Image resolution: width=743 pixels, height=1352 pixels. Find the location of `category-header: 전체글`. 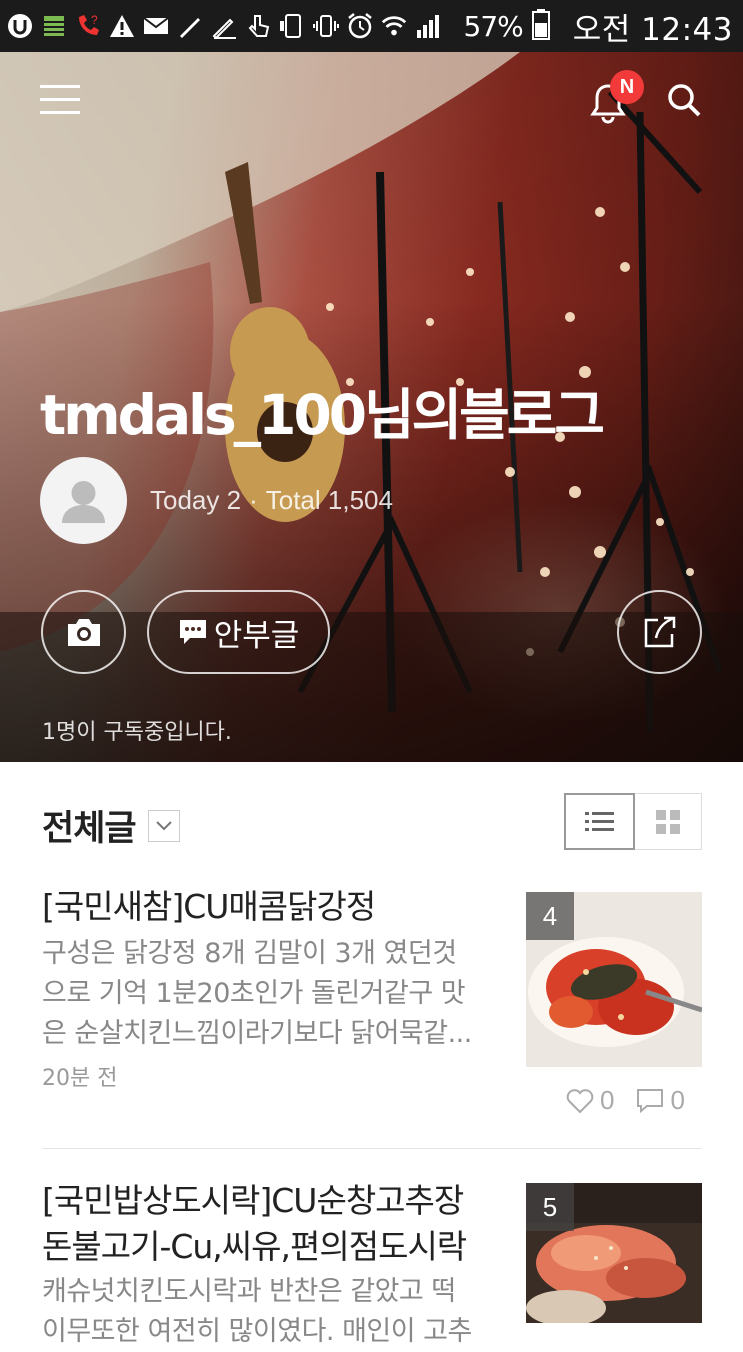

category-header: 전체글 is located at coordinates (111, 825).